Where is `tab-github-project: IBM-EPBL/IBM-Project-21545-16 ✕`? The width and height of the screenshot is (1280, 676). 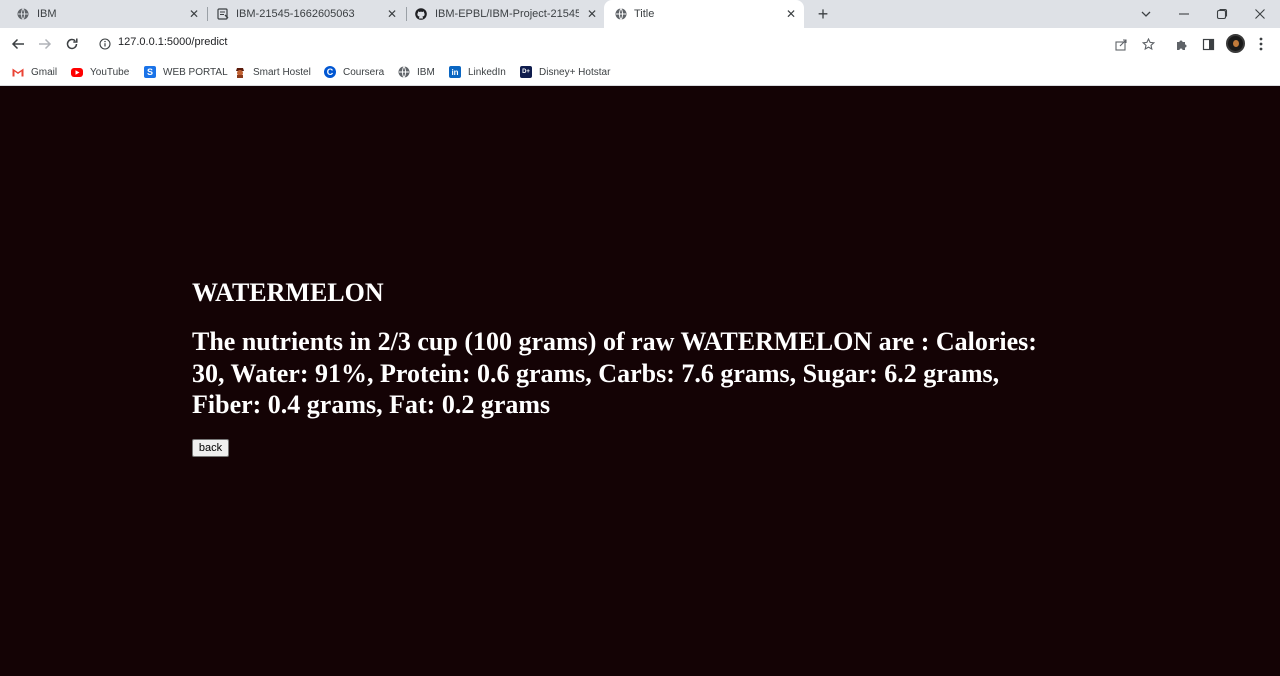 tab-github-project: IBM-EPBL/IBM-Project-21545-16 ✕ is located at coordinates (505, 14).